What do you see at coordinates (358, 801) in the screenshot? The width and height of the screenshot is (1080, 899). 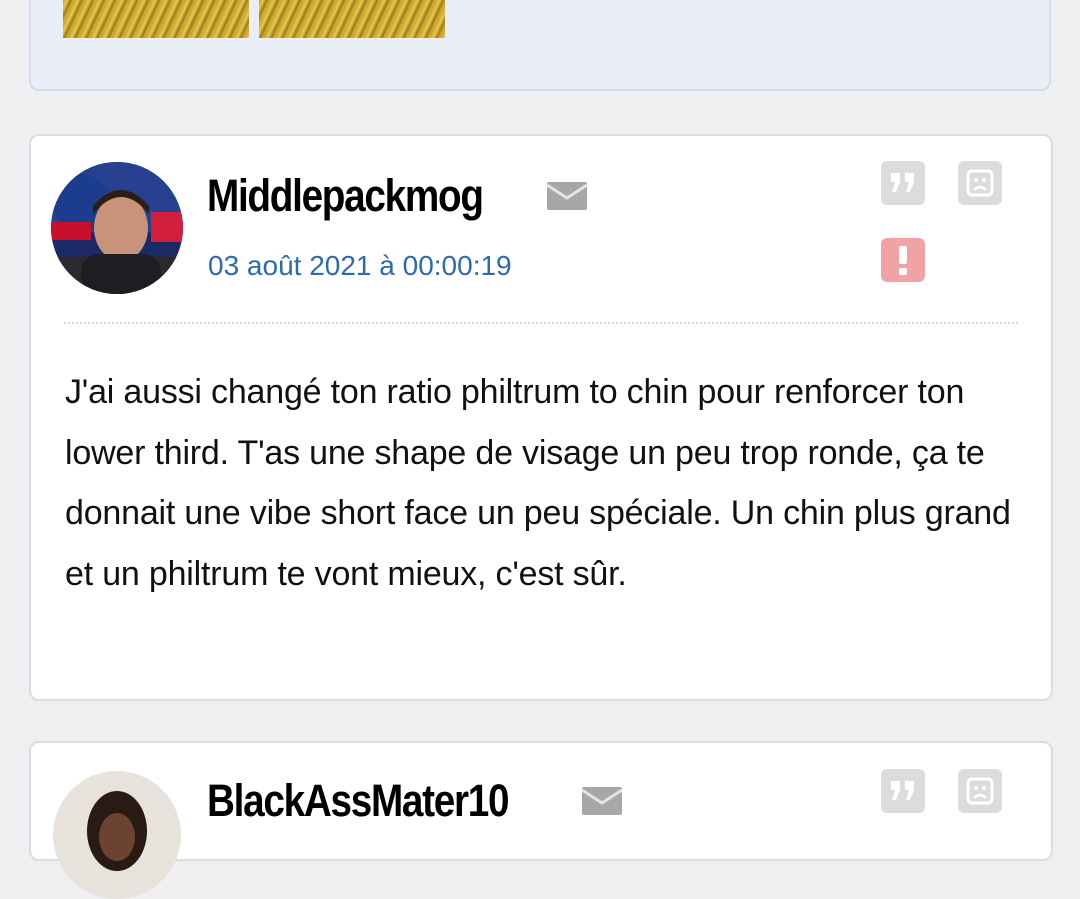 I see `username: BlackAssMater10` at bounding box center [358, 801].